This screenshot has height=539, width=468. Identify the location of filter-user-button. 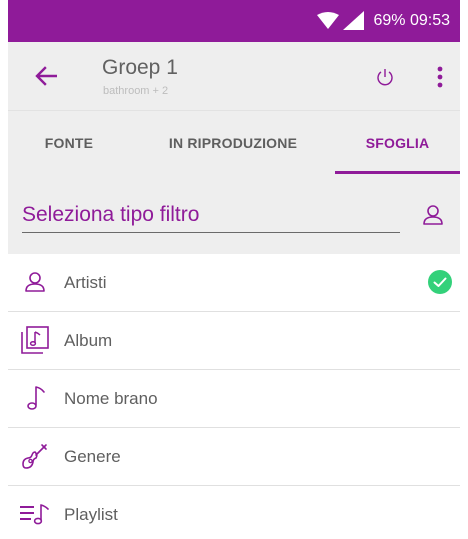
(433, 215).